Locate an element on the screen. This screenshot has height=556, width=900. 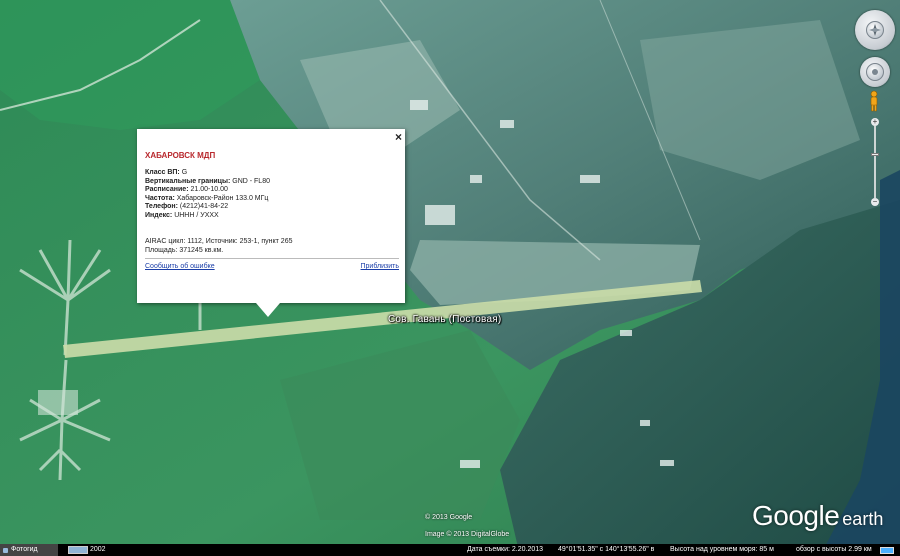
logo-earth-text: earth is located at coordinates (863, 519).